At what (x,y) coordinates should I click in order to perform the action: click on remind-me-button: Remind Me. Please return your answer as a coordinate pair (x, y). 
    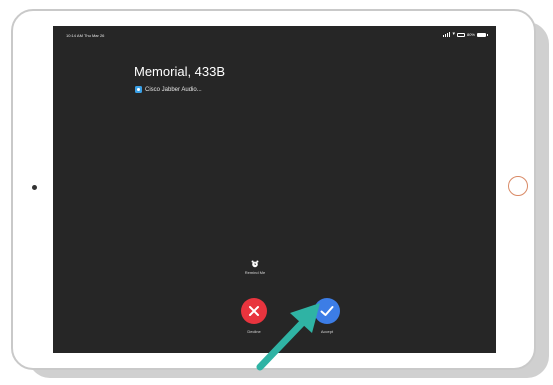
    Looking at the image, I should click on (255, 267).